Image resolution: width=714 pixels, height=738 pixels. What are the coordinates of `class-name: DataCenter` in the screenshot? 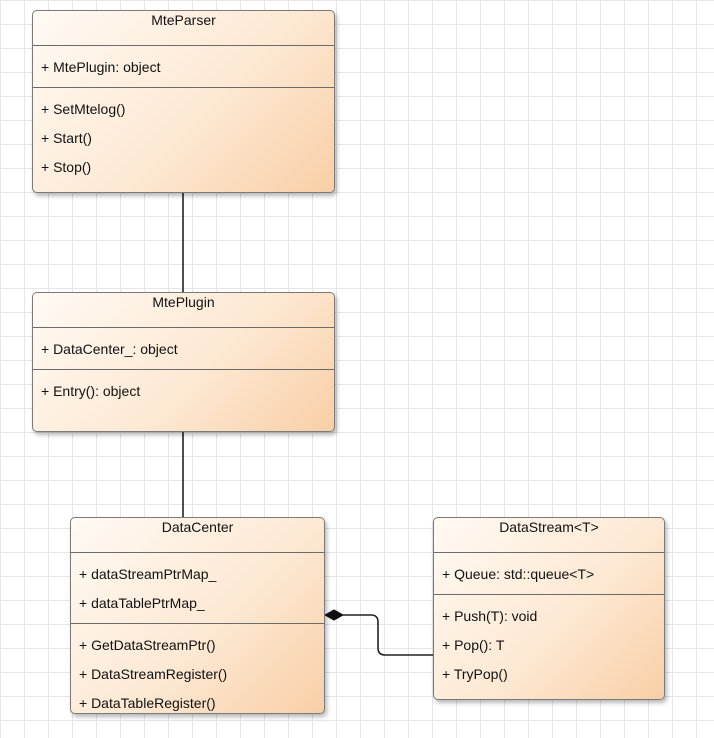 It's located at (197, 535).